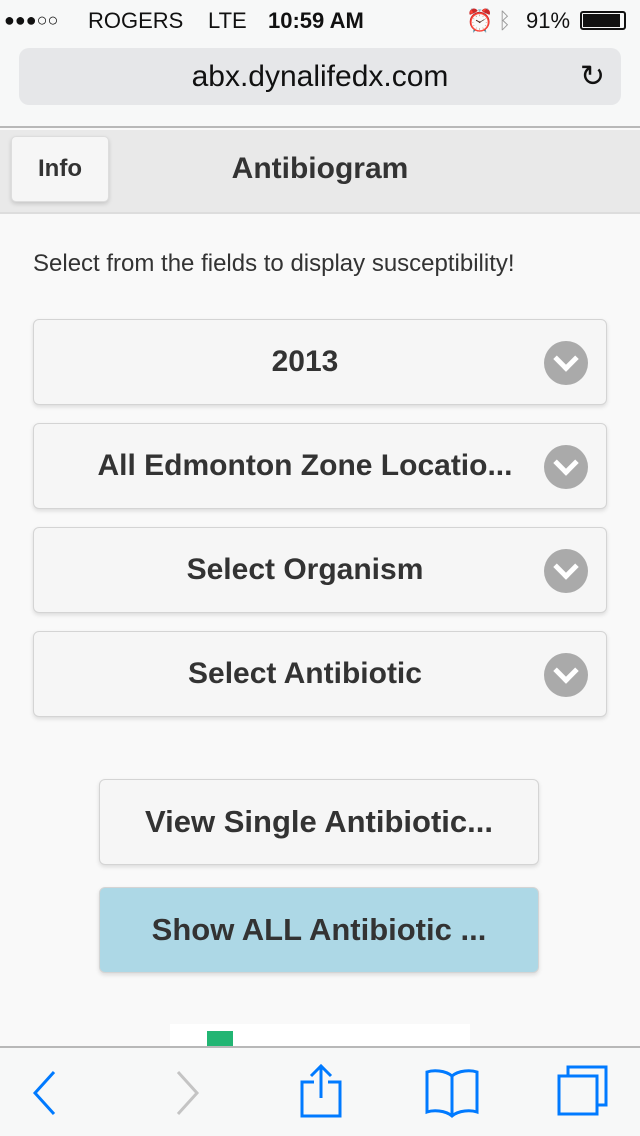  I want to click on organism-select: Select Organism, so click(320, 570).